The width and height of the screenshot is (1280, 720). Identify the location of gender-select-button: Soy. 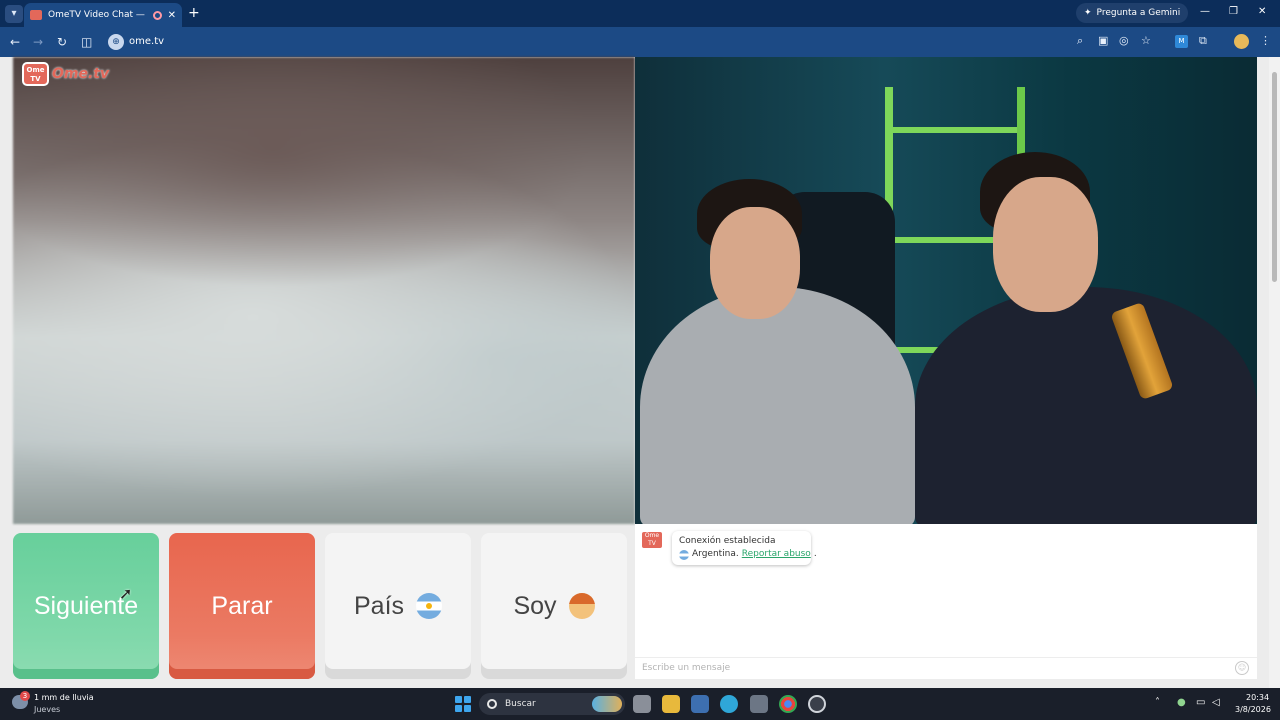
(554, 606).